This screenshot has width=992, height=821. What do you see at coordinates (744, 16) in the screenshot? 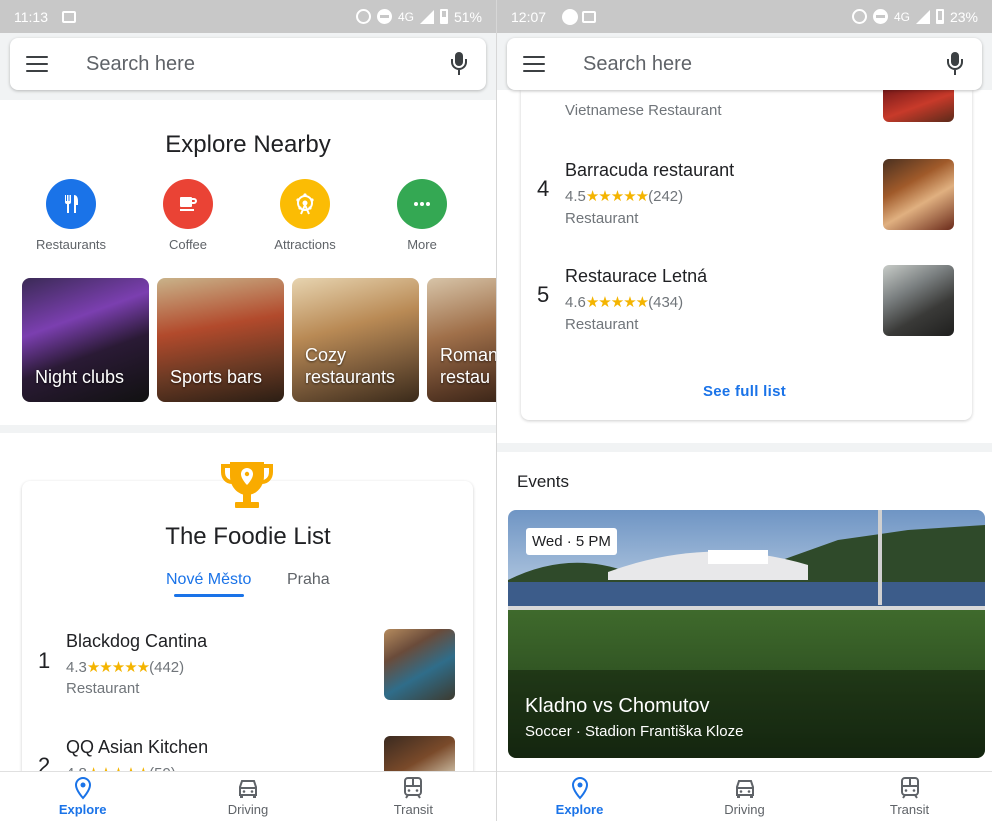
I see `status-bar: 12:07 4G 23%` at bounding box center [744, 16].